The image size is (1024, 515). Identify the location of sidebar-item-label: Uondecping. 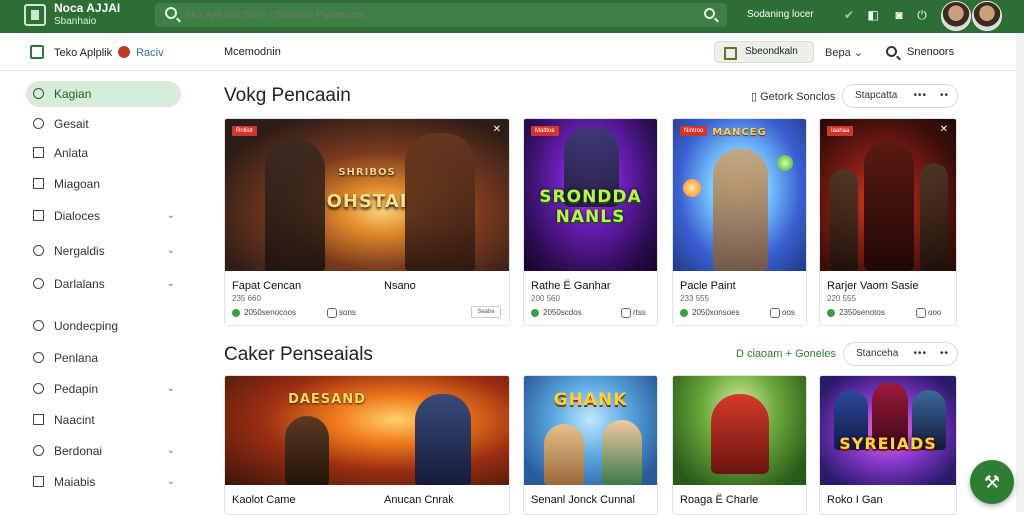
(86, 326).